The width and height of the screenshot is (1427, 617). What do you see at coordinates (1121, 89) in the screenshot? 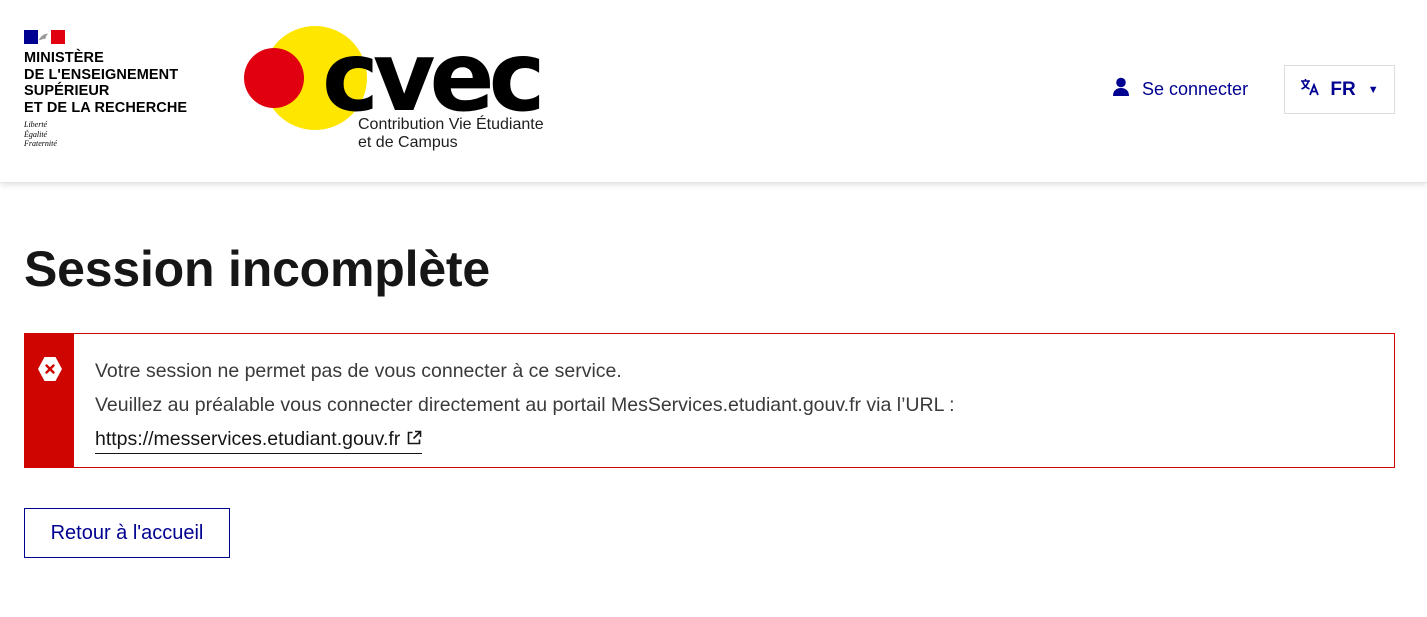
I see `user-icon` at bounding box center [1121, 89].